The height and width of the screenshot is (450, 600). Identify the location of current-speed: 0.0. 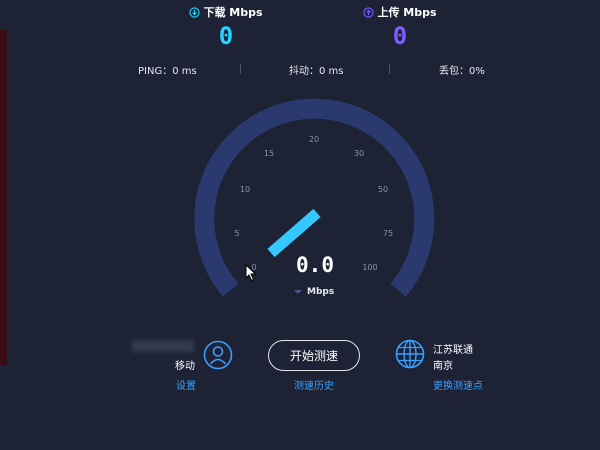
(315, 265).